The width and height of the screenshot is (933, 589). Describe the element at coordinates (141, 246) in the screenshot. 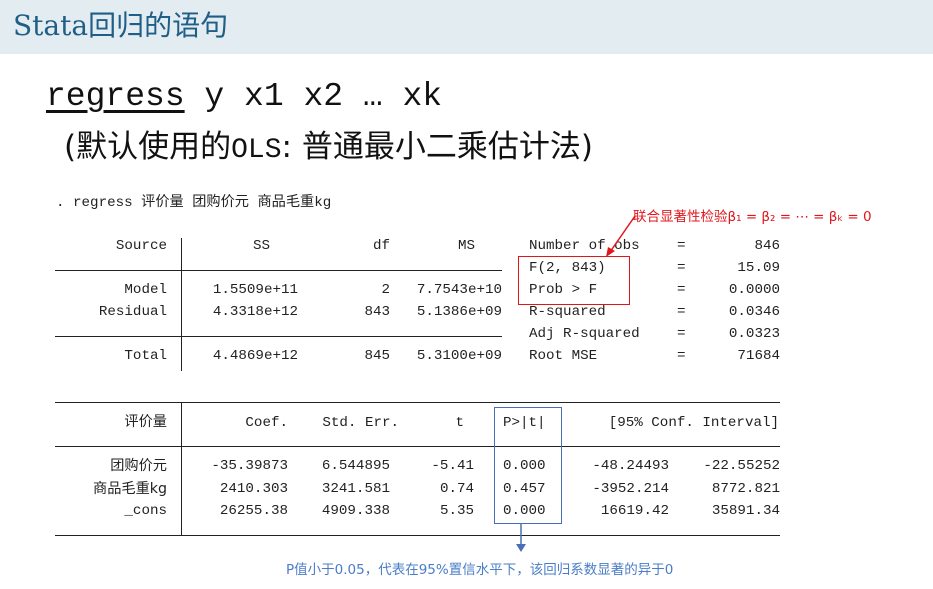

I see `anova-header-source: Source` at that location.